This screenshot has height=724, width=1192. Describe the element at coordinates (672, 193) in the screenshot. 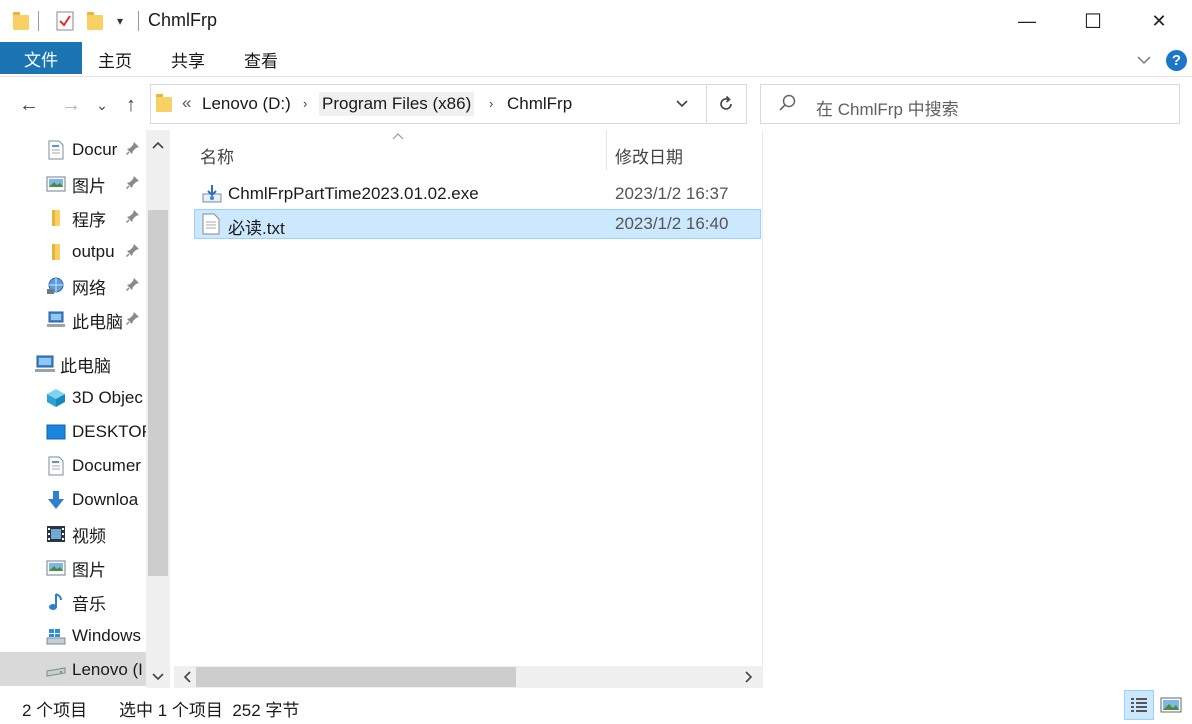

I see `file-date: 2023/1/2 16:37` at that location.